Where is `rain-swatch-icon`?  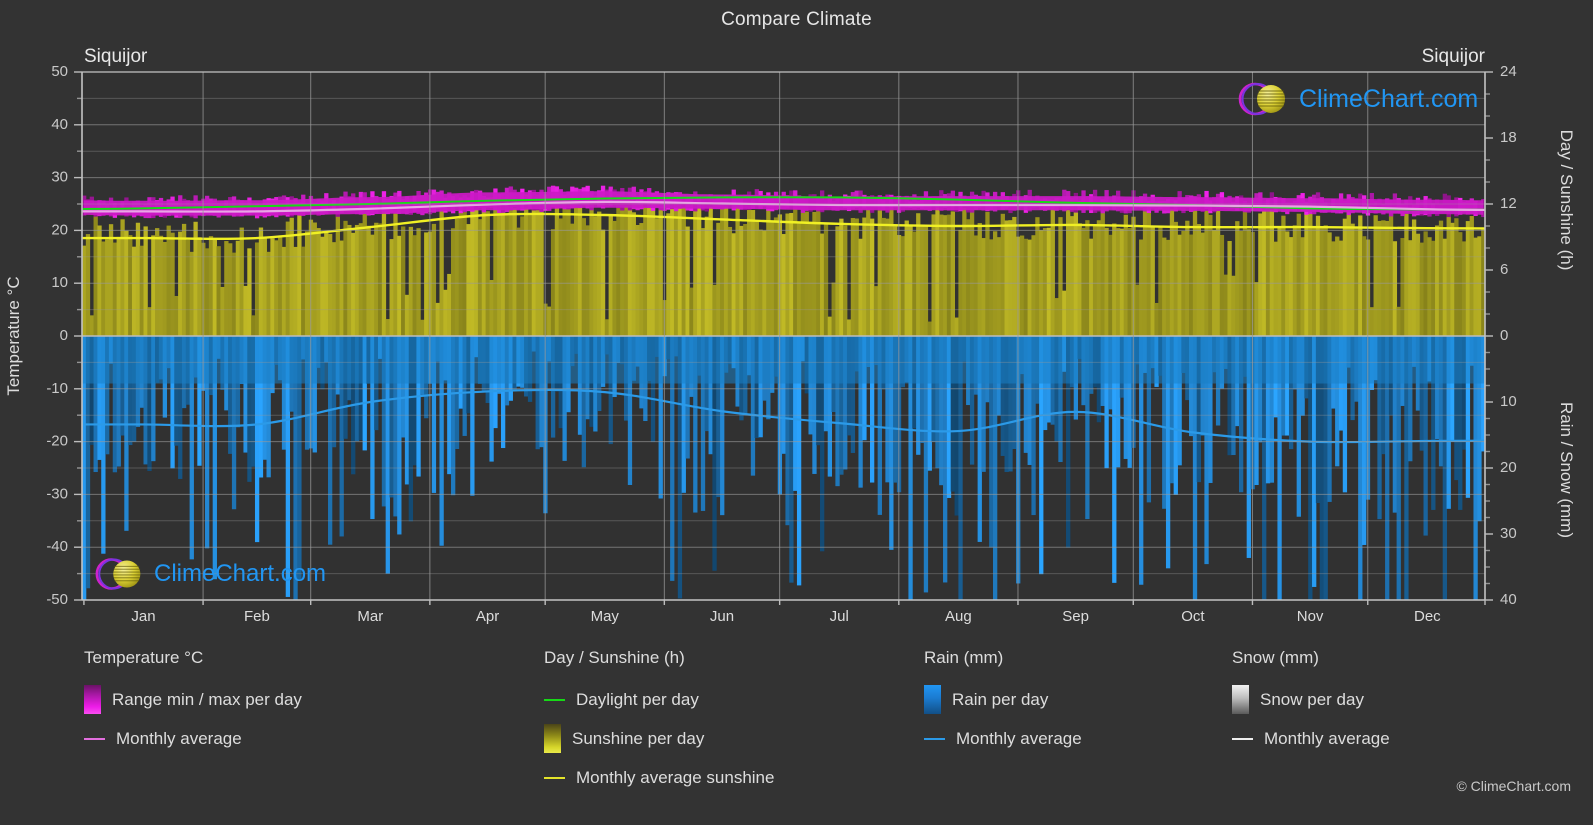
rain-swatch-icon is located at coordinates (932, 699).